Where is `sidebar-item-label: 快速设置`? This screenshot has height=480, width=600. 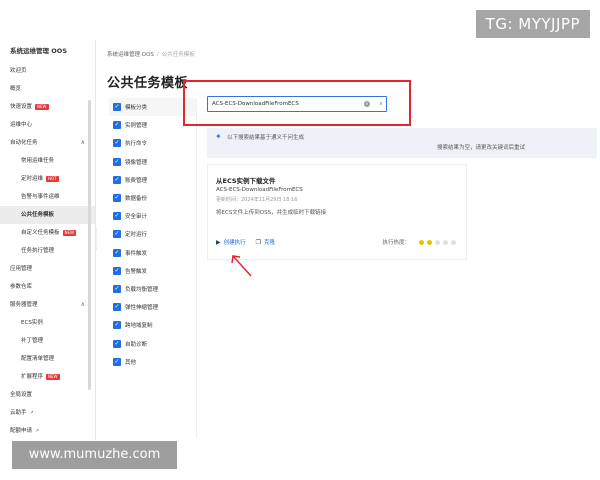
sidebar-item-label: 快速设置 is located at coordinates (21, 107).